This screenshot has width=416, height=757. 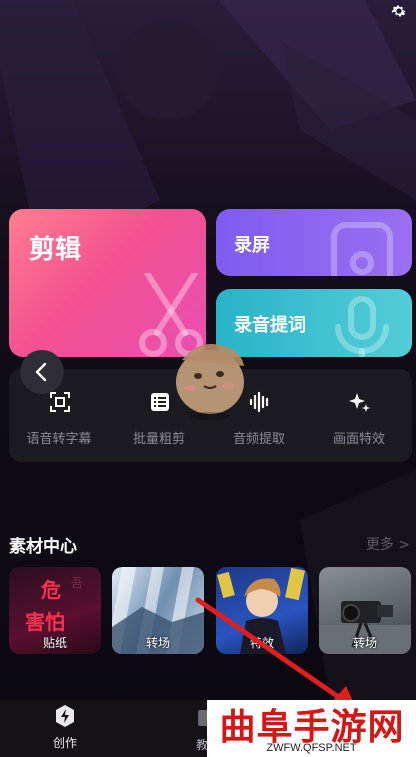 What do you see at coordinates (311, 728) in the screenshot?
I see `watermark: 曲阜手游网 ZWFW.QFSP.NET` at bounding box center [311, 728].